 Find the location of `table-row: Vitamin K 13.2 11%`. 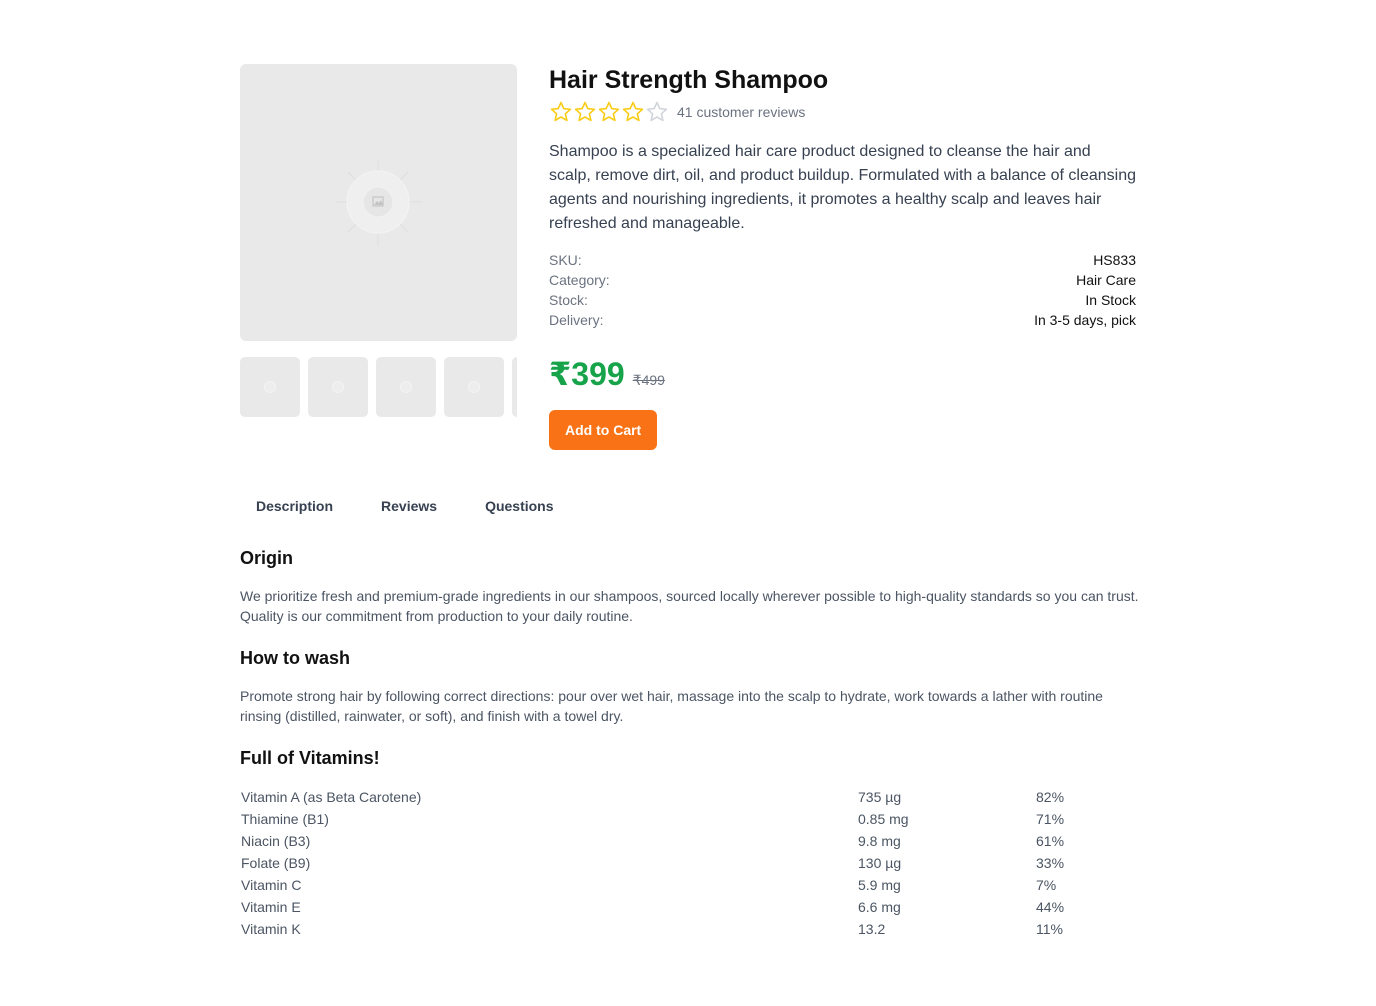

table-row: Vitamin K 13.2 11% is located at coordinates (690, 929).